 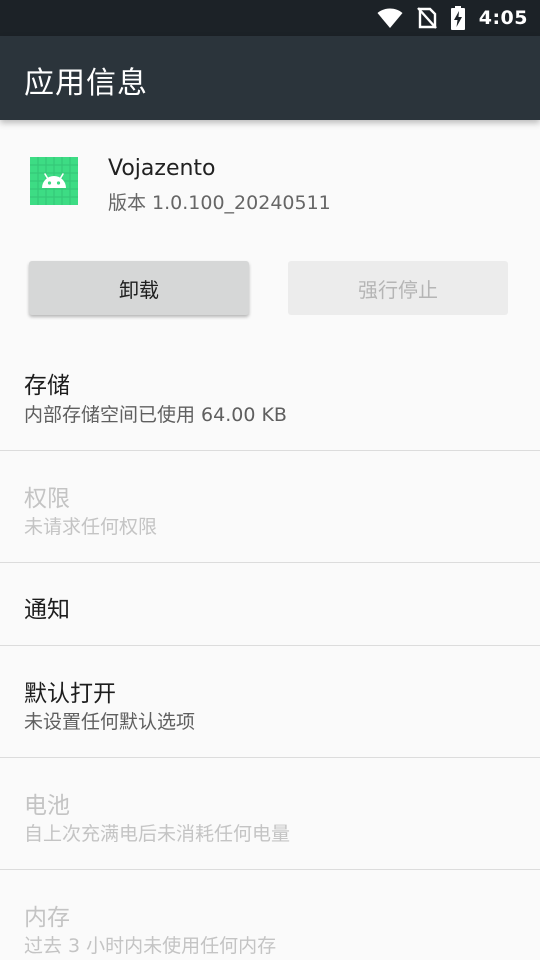 What do you see at coordinates (270, 814) in the screenshot?
I see `list-item-battery: 电池 自上次充满电后未消耗任何电量` at bounding box center [270, 814].